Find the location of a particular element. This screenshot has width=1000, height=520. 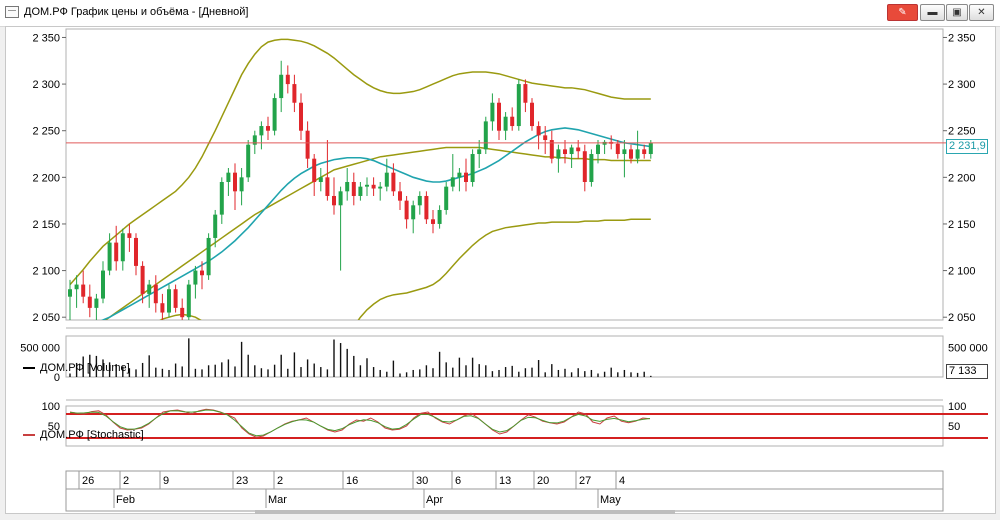

last-price-label: 2 231,9 is located at coordinates (967, 146).